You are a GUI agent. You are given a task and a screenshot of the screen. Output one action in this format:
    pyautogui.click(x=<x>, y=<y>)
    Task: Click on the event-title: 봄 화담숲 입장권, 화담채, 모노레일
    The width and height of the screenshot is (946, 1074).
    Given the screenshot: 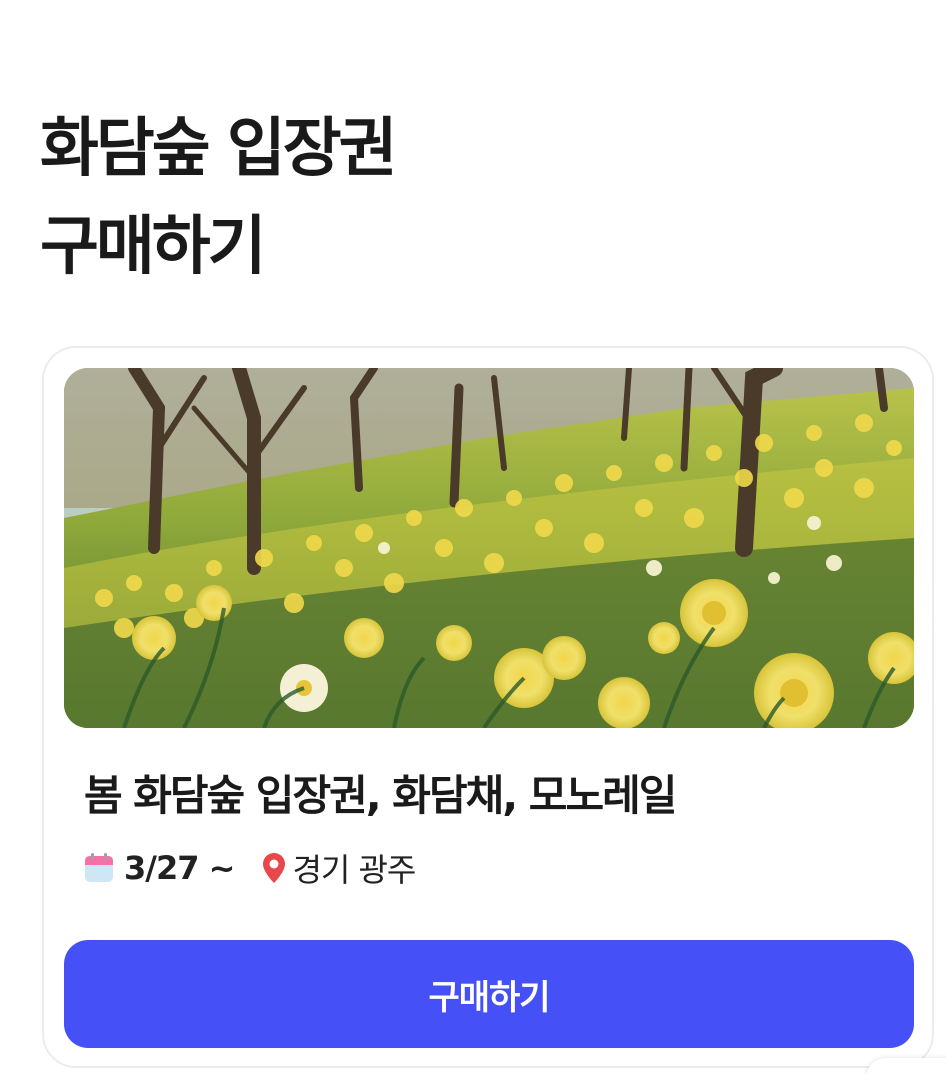 What is the action you would take?
    pyautogui.click(x=380, y=795)
    